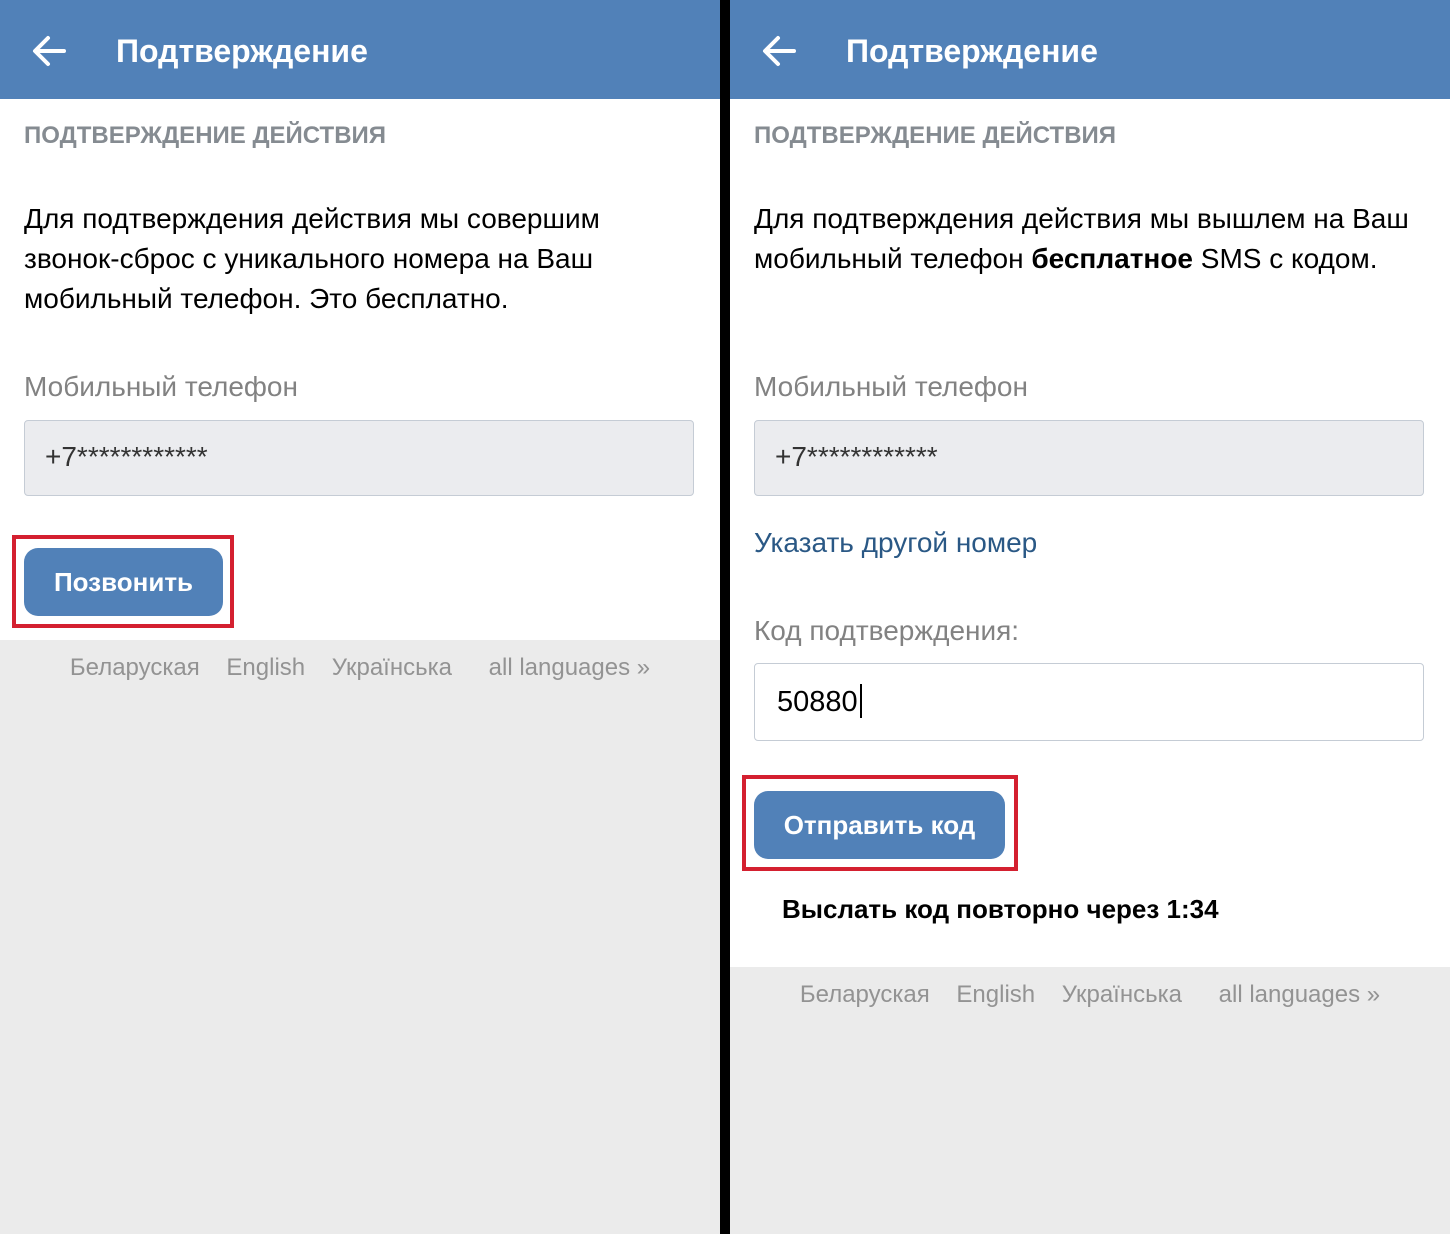 This screenshot has width=1450, height=1234. I want to click on send-code-button: Отправить код, so click(879, 825).